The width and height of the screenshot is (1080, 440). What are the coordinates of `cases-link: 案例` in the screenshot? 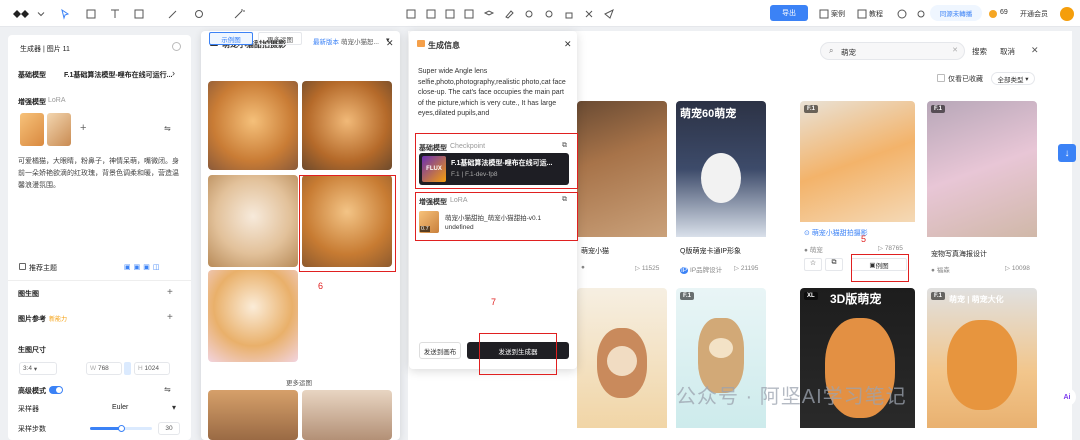 It's located at (838, 14).